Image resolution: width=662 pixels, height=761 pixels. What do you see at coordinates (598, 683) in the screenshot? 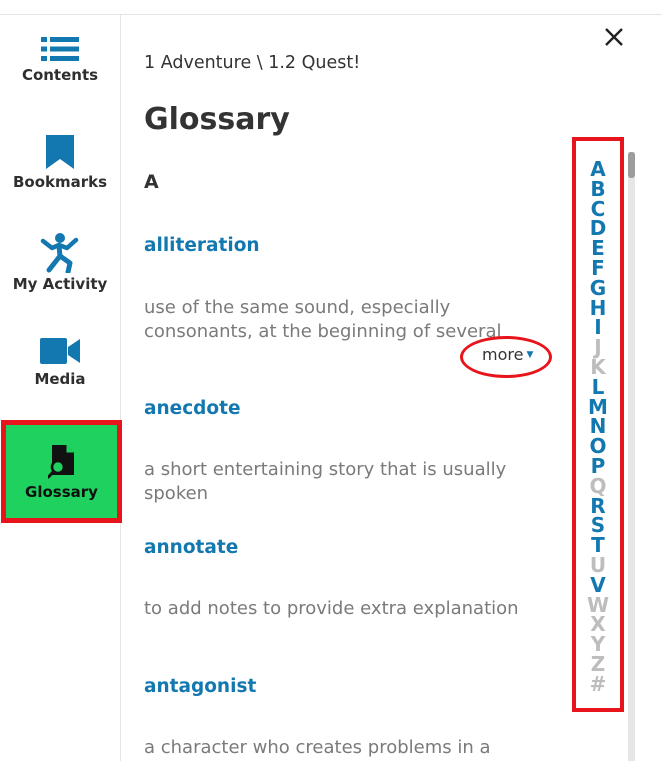
I see `alphabet-letter: #` at bounding box center [598, 683].